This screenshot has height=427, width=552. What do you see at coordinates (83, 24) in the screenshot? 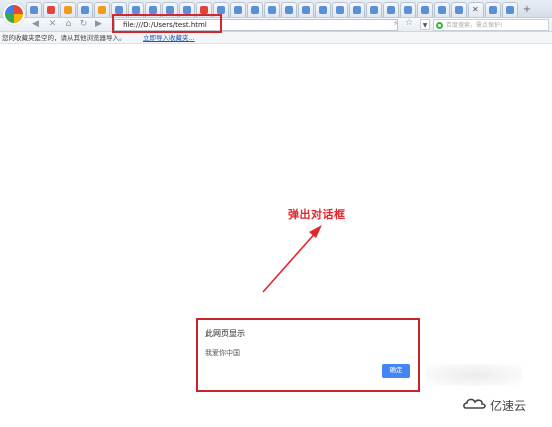
I see `refresh-icon: ↻` at bounding box center [83, 24].